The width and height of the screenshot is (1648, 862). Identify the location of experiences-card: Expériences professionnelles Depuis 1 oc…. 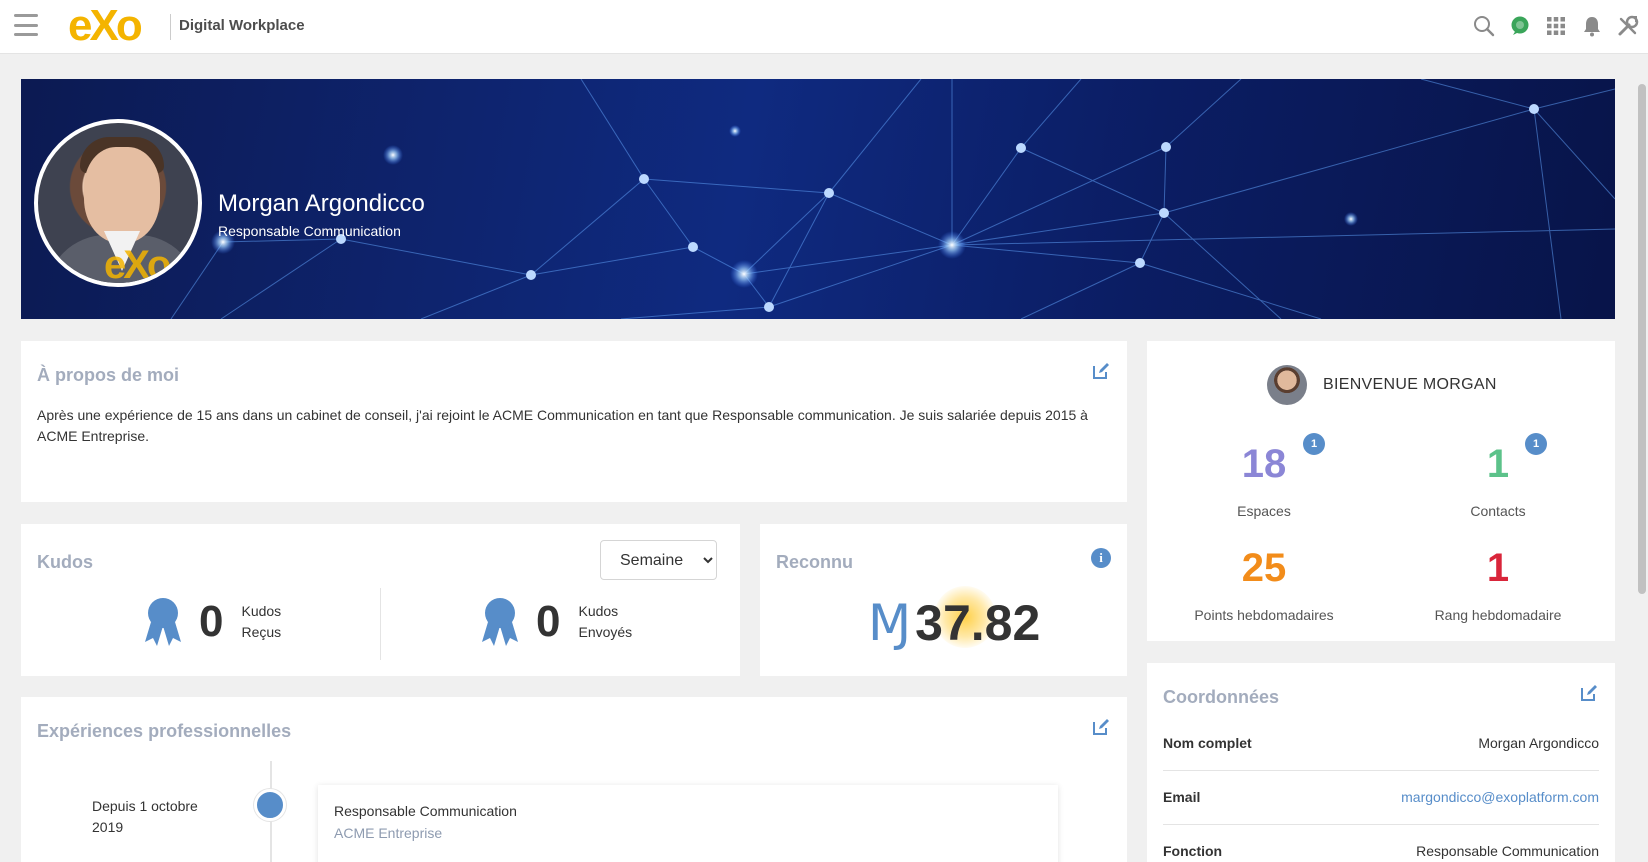
(574, 779).